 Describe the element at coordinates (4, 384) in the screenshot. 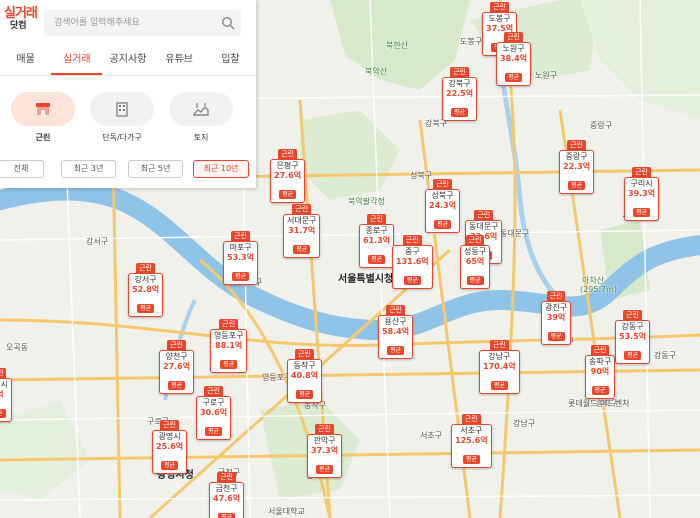

I see `marker-district: 부천시` at that location.